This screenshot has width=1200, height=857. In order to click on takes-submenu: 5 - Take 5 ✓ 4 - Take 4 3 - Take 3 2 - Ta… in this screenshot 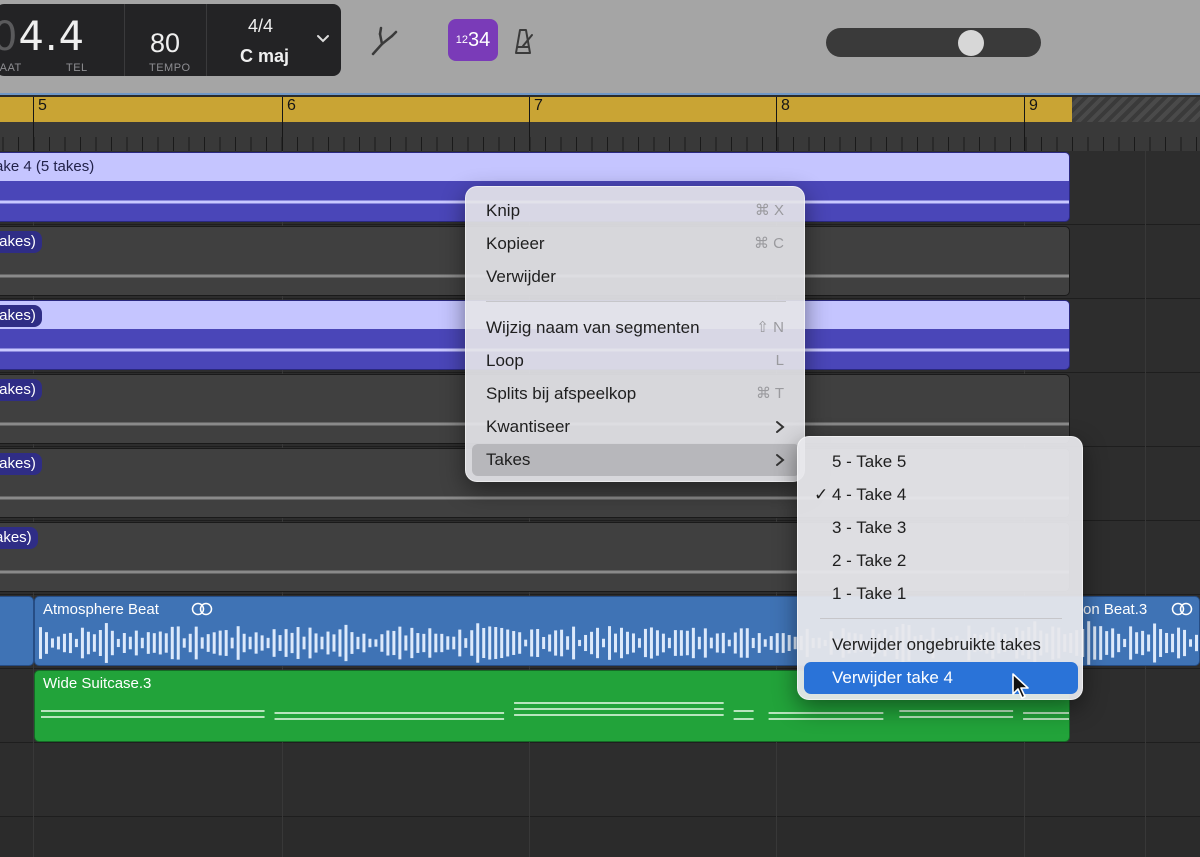, I will do `click(940, 568)`.